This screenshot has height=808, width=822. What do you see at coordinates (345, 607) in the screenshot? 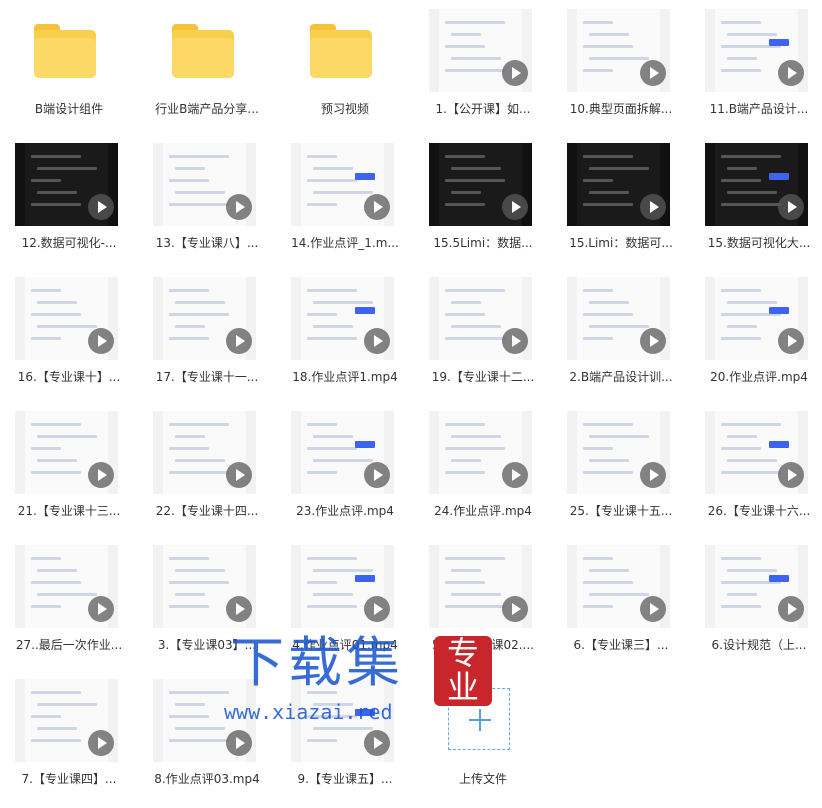
I see `video-item: 4.作业点评01.mp4` at bounding box center [345, 607].